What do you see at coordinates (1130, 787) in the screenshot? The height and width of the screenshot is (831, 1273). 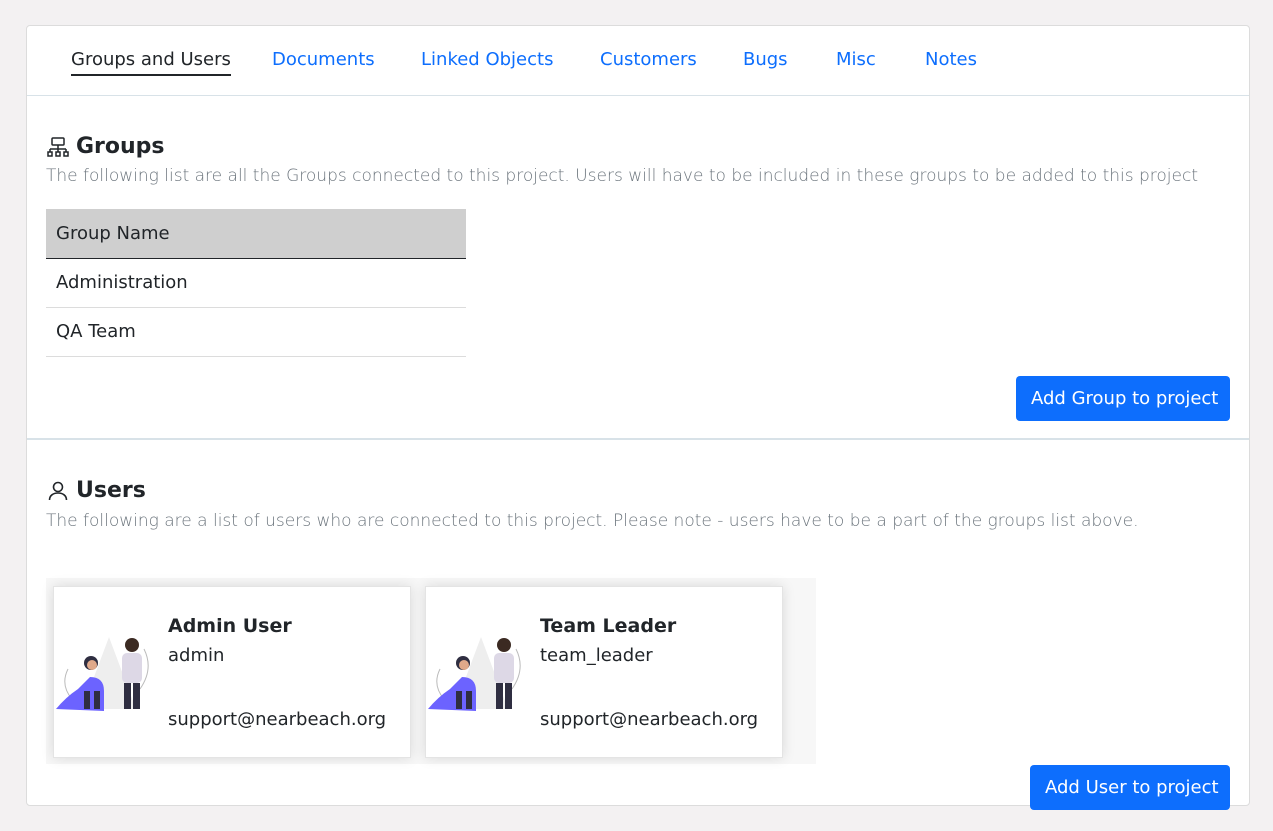 I see `add-user-button: Add User to project` at bounding box center [1130, 787].